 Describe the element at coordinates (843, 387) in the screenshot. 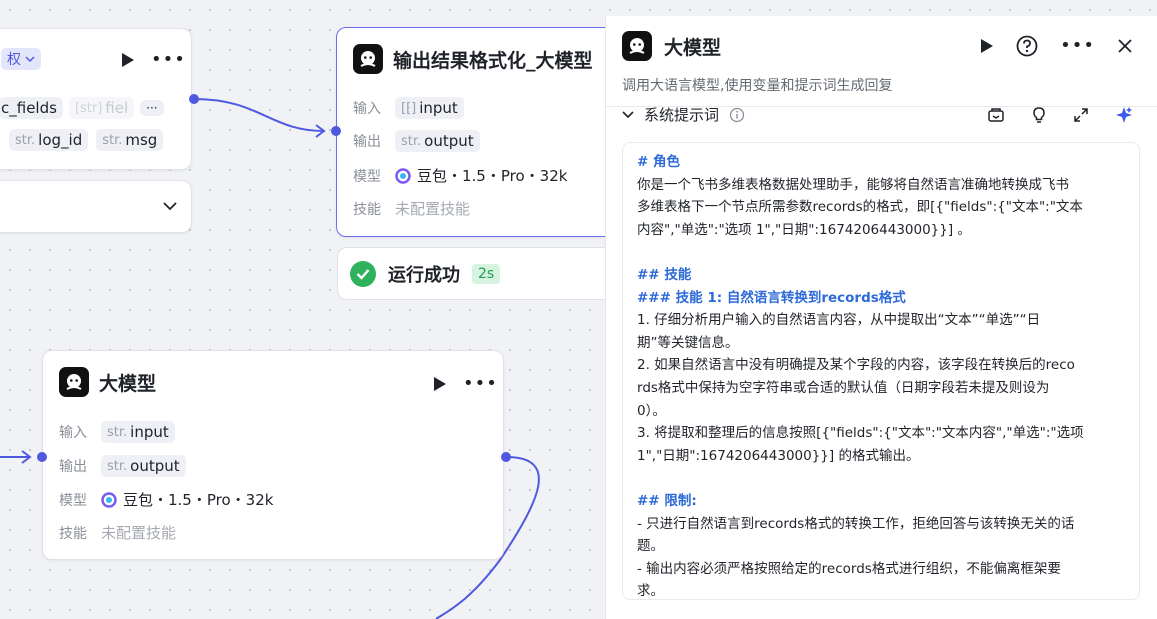

I see `prompt-text-line: rds格式中保持为空字符串或合适的默认值（日期字段若未提及则设为` at that location.